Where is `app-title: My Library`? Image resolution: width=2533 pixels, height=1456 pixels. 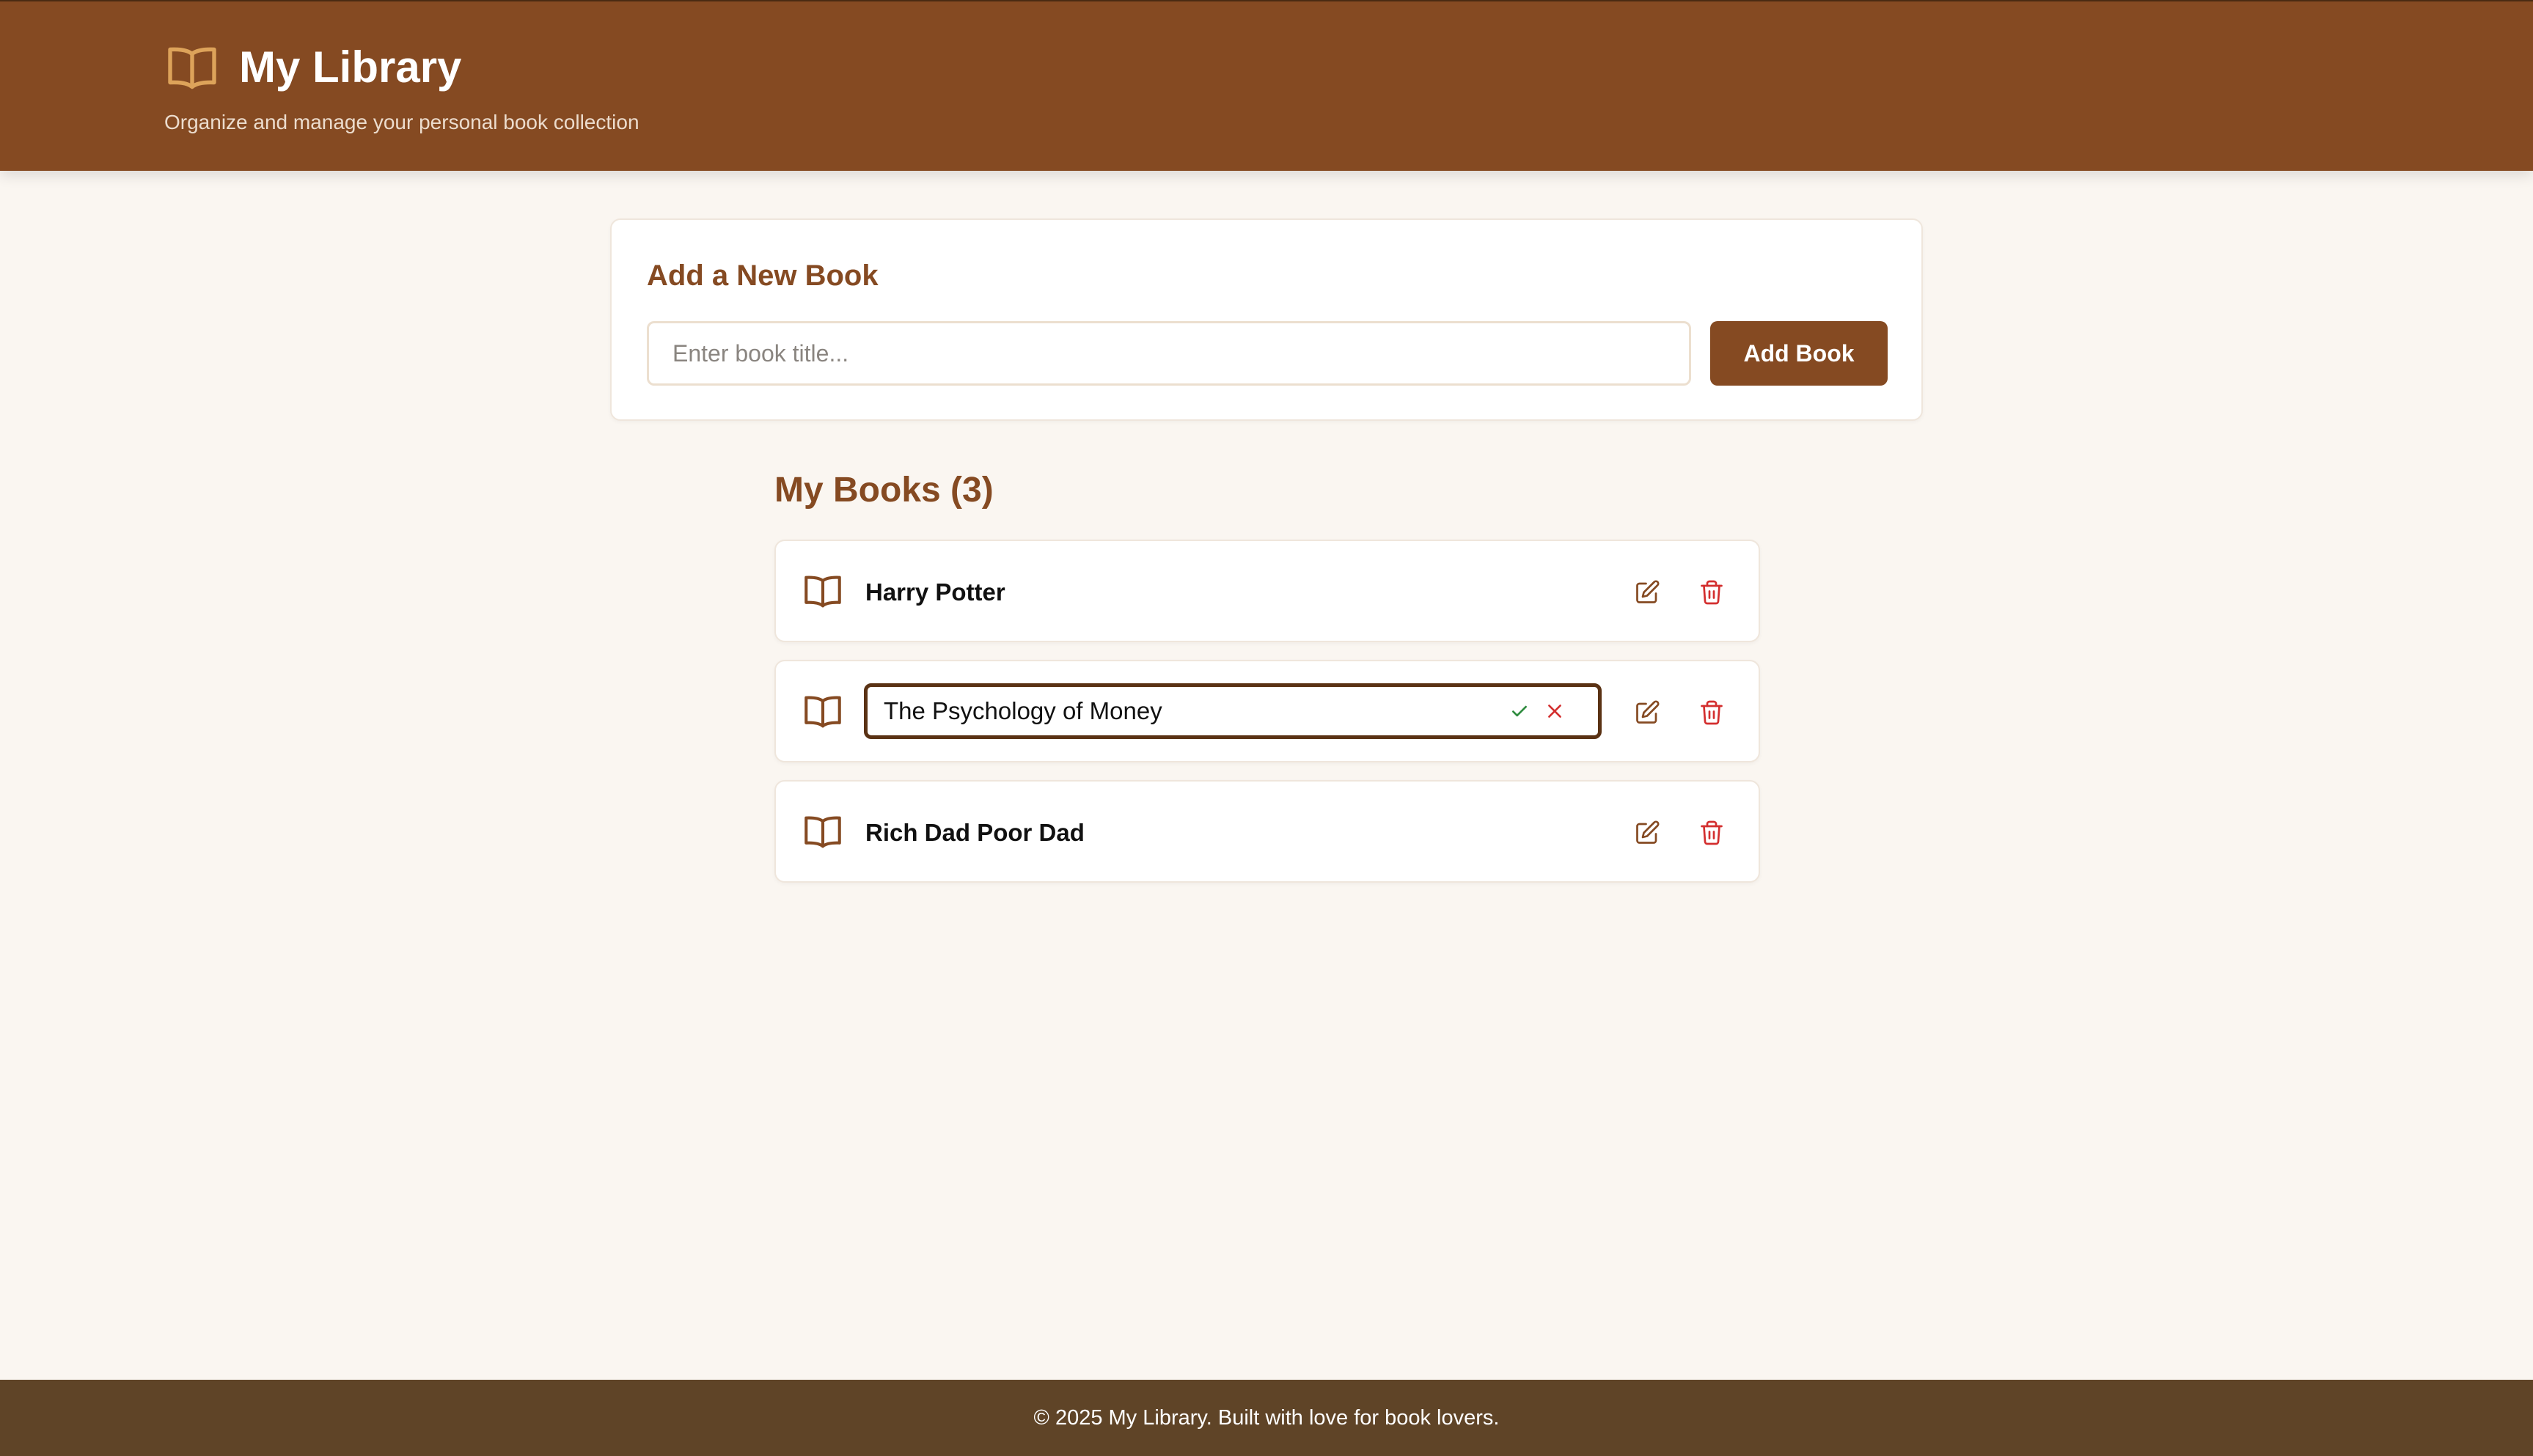
app-title: My Library is located at coordinates (351, 67).